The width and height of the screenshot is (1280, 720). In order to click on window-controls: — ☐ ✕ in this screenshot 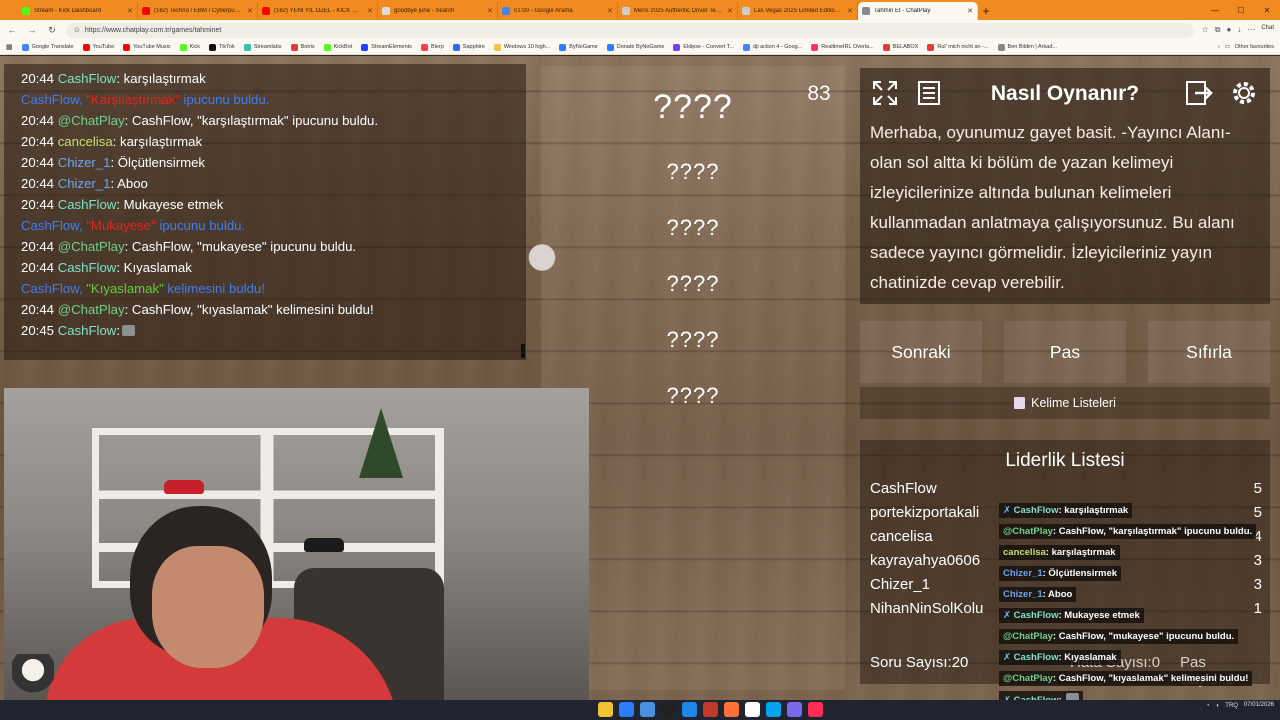, I will do `click(1241, 10)`.